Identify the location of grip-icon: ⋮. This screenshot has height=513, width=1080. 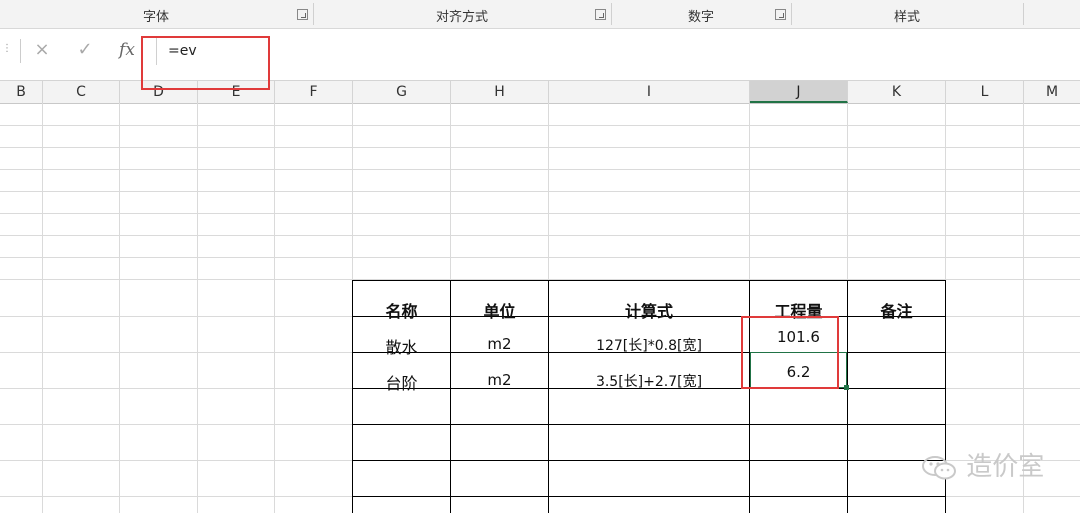
(7, 48).